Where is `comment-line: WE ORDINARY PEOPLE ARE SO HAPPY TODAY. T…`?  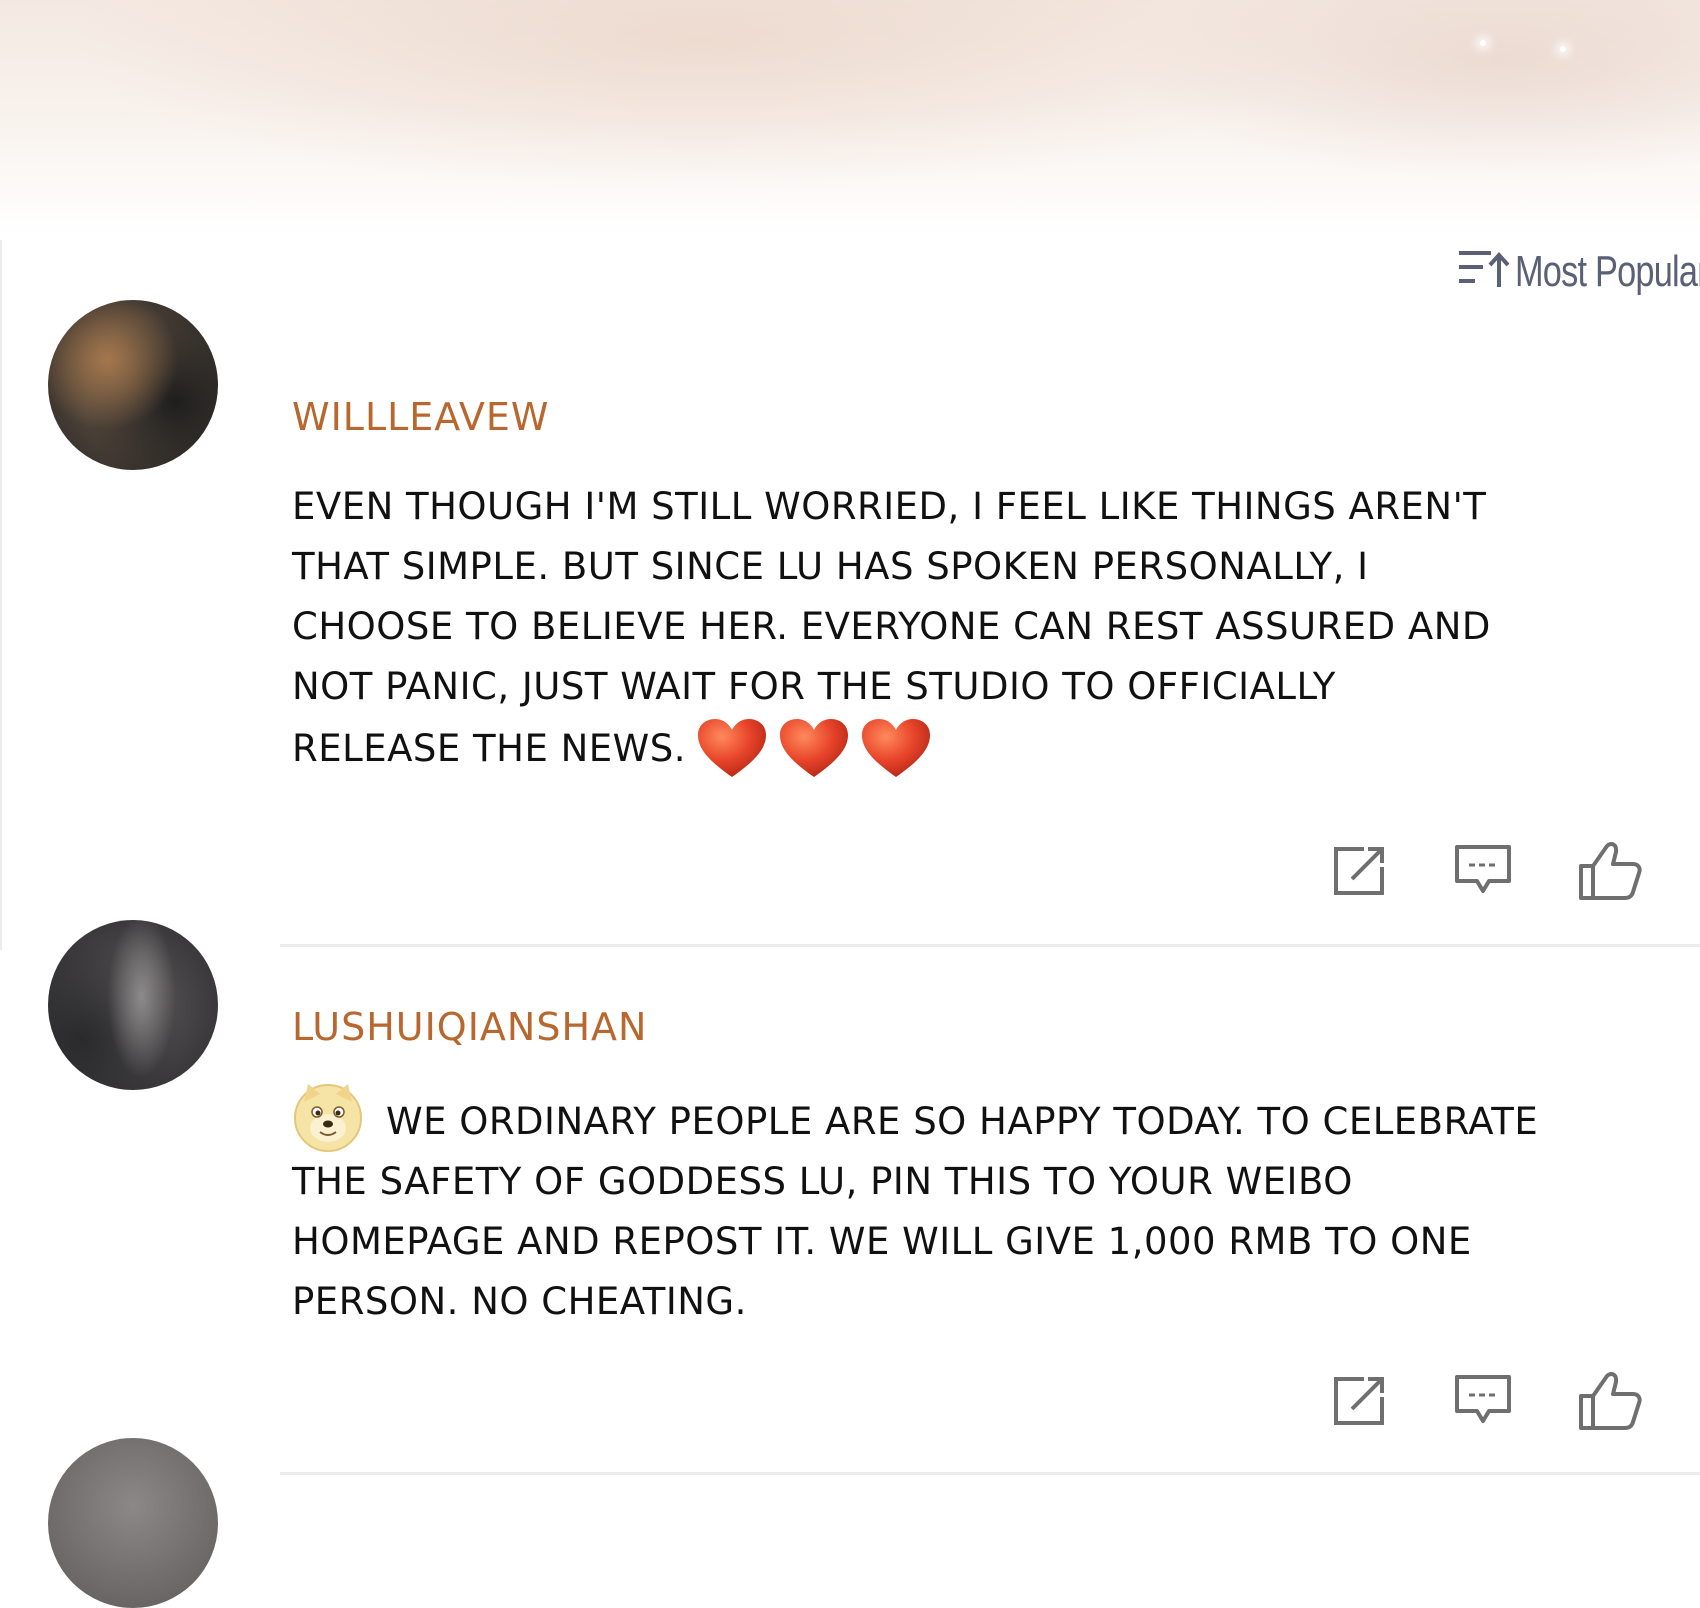 comment-line: WE ORDINARY PEOPLE ARE SO HAPPY TODAY. T… is located at coordinates (962, 1121).